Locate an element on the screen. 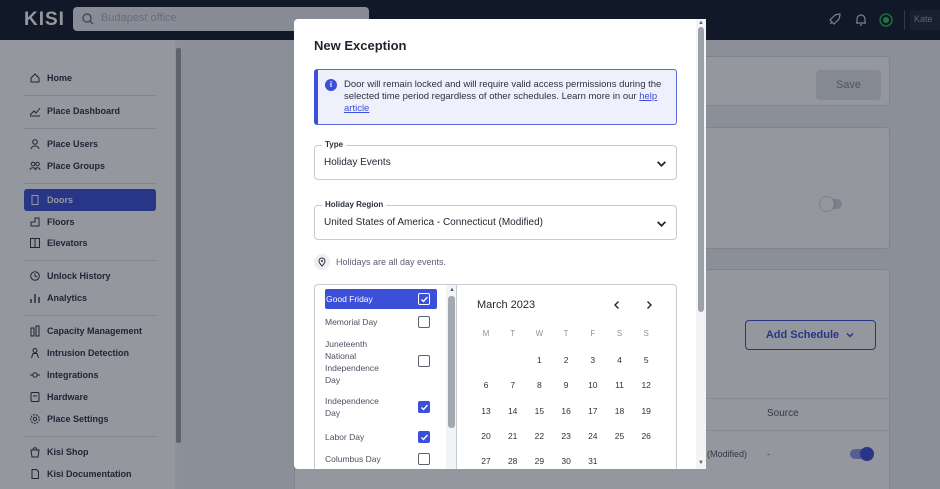 The image size is (940, 489). calendar-day: 2 is located at coordinates (566, 360).